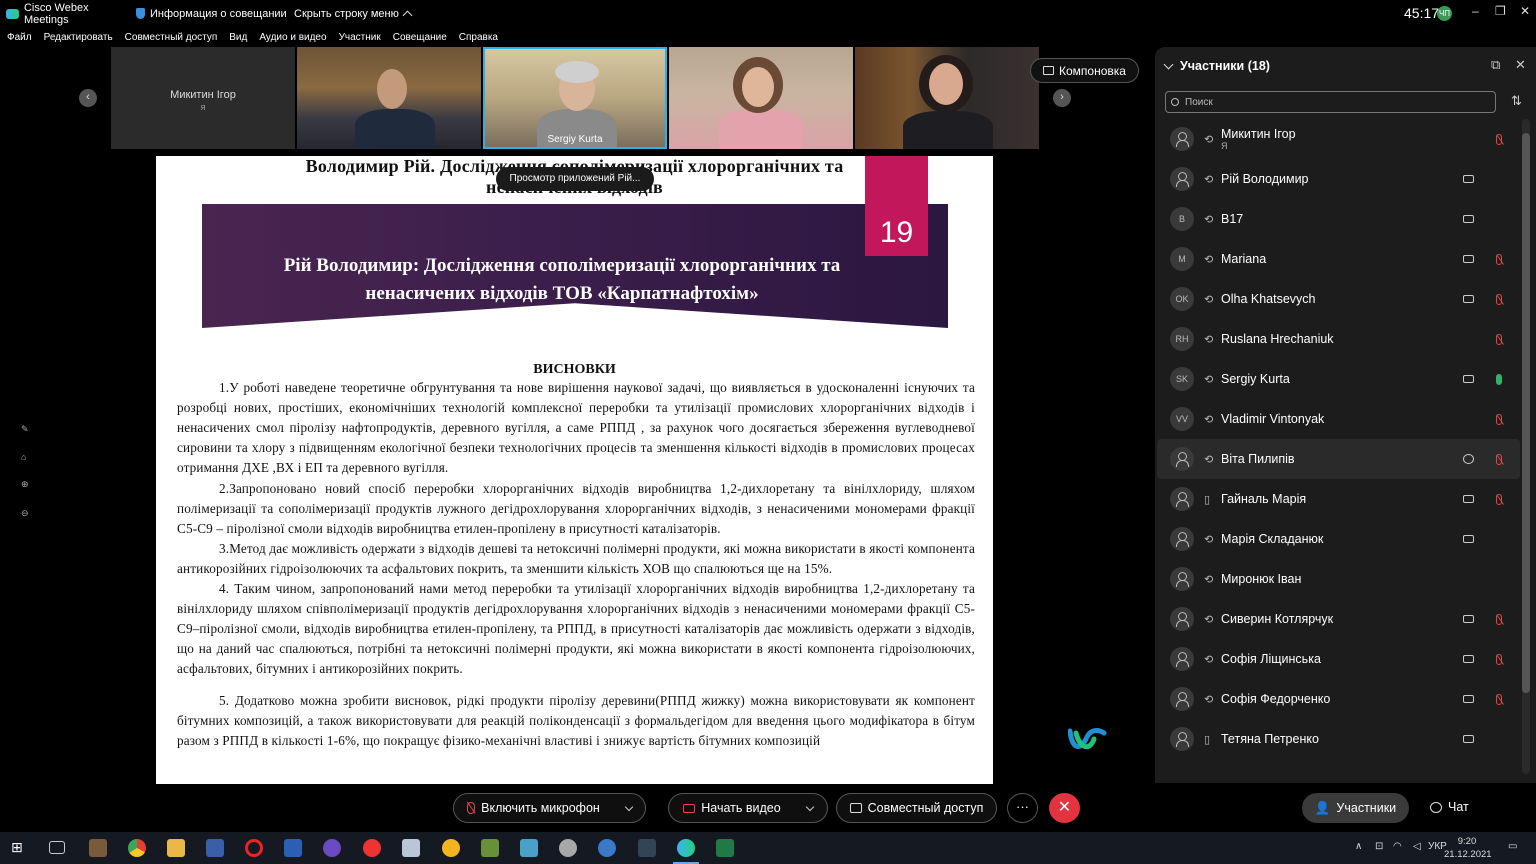 The image size is (1536, 864). Describe the element at coordinates (292, 37) in the screenshot. I see `menu-audio-video: Аудио и видео` at that location.